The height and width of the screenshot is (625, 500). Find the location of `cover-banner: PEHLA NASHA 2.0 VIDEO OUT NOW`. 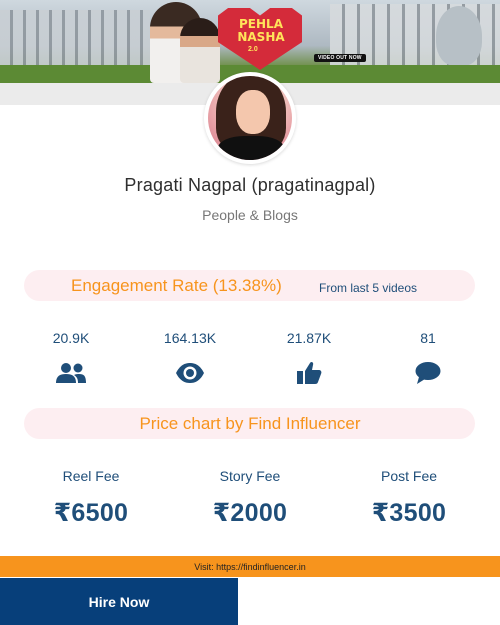

cover-banner: PEHLA NASHA 2.0 VIDEO OUT NOW is located at coordinates (250, 41).